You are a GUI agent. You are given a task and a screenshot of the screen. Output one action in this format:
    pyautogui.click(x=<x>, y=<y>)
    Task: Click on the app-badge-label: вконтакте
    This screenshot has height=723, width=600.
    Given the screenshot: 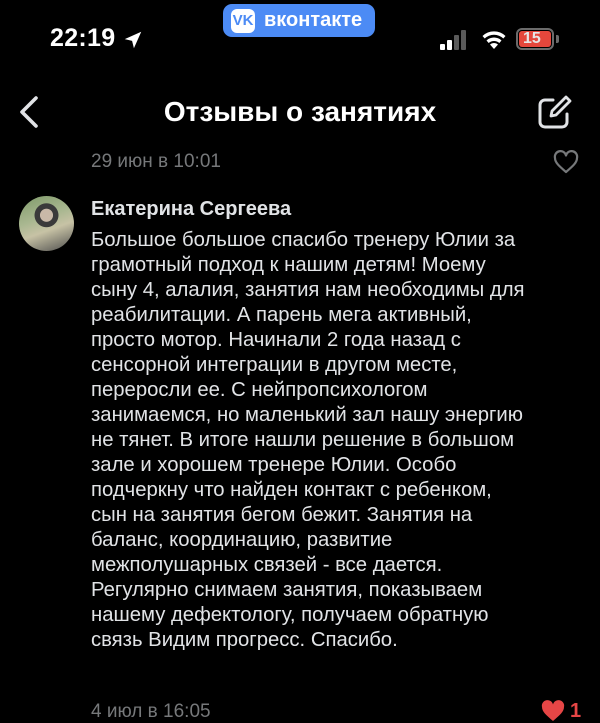 What is the action you would take?
    pyautogui.click(x=313, y=20)
    